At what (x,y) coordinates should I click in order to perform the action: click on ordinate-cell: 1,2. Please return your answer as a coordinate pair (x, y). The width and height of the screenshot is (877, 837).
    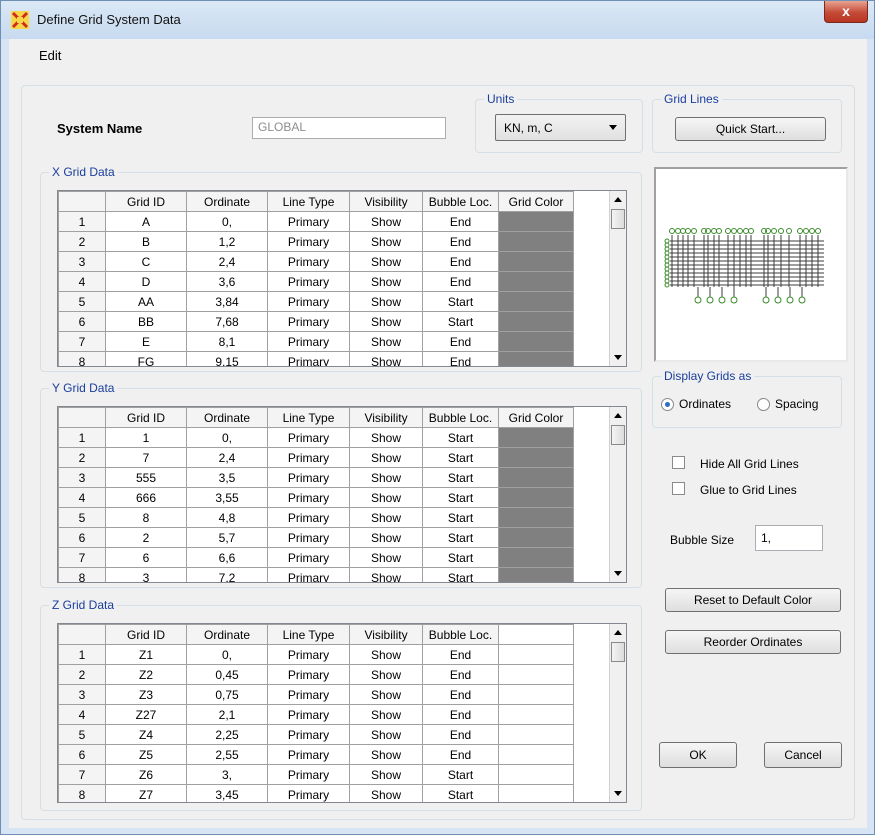
    Looking at the image, I should click on (227, 241).